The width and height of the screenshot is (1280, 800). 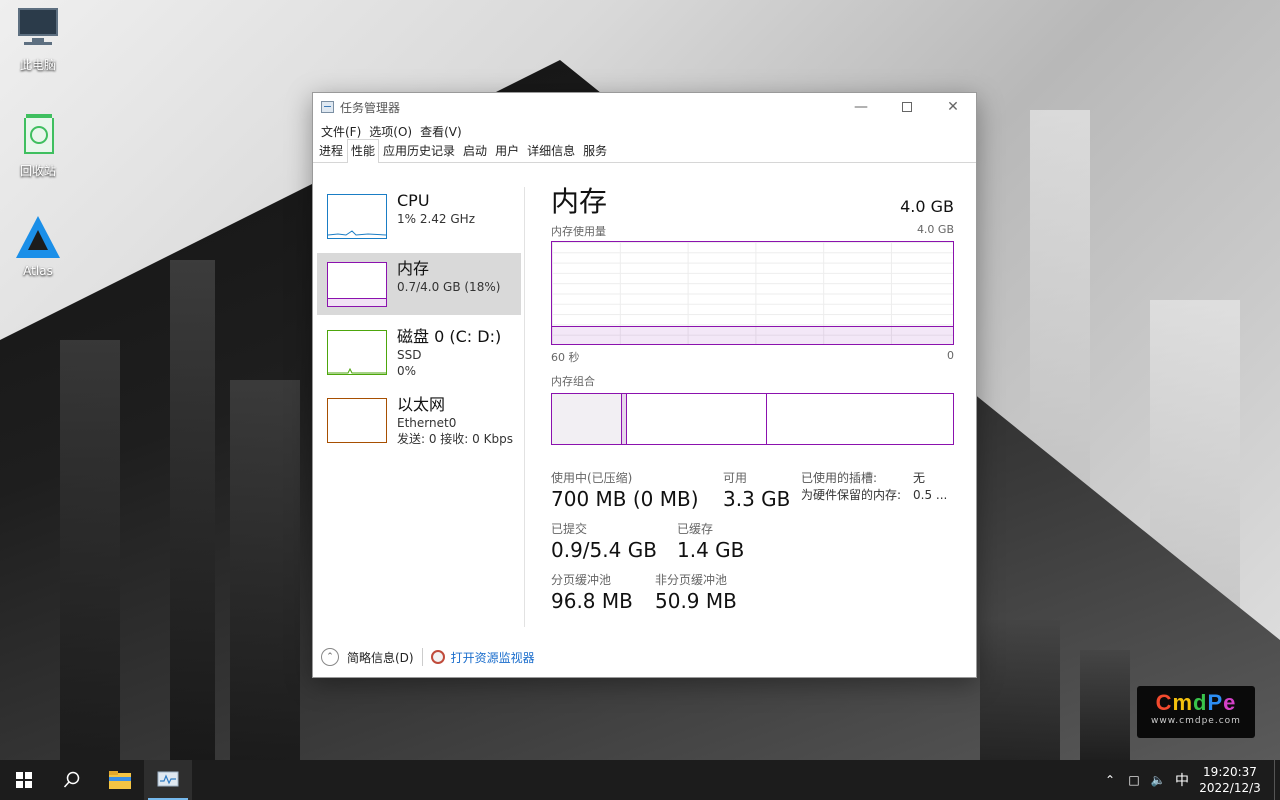 I want to click on start-button, so click(x=24, y=780).